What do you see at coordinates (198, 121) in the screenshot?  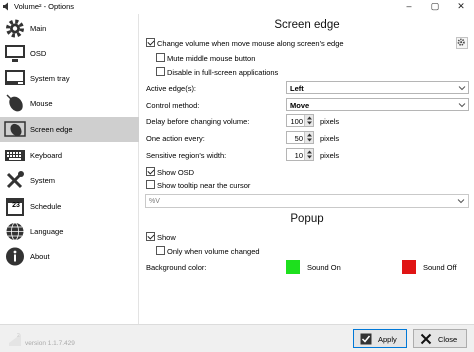 I see `delay-label: Delay before changing volume:` at bounding box center [198, 121].